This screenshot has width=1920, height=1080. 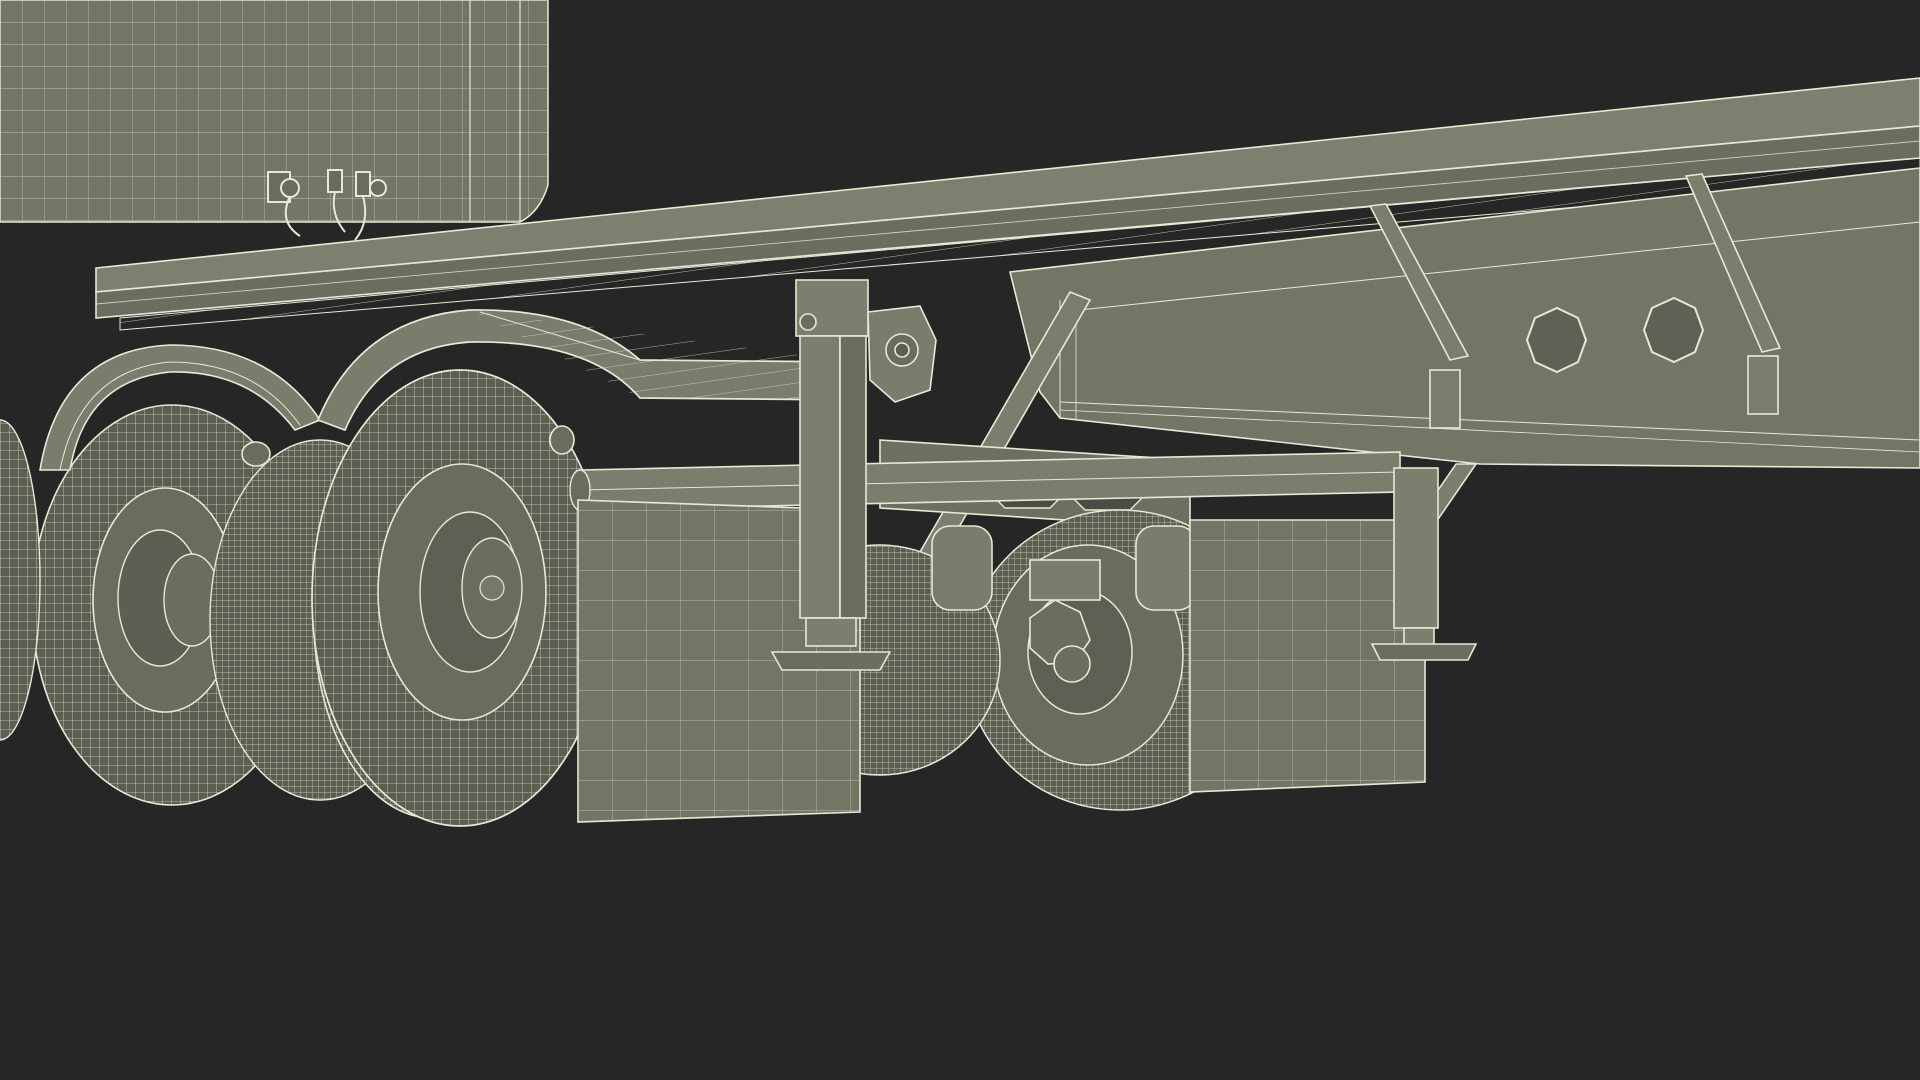 I want to click on suspension-hanger, so click(x=902, y=354).